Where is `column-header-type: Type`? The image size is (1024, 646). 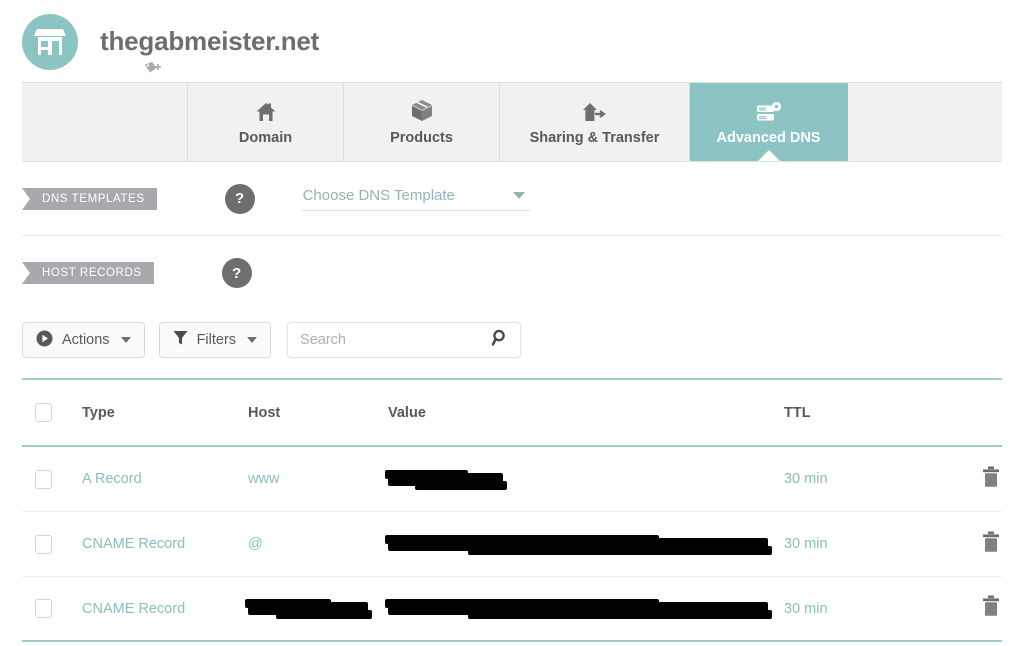
column-header-type: Type is located at coordinates (98, 412).